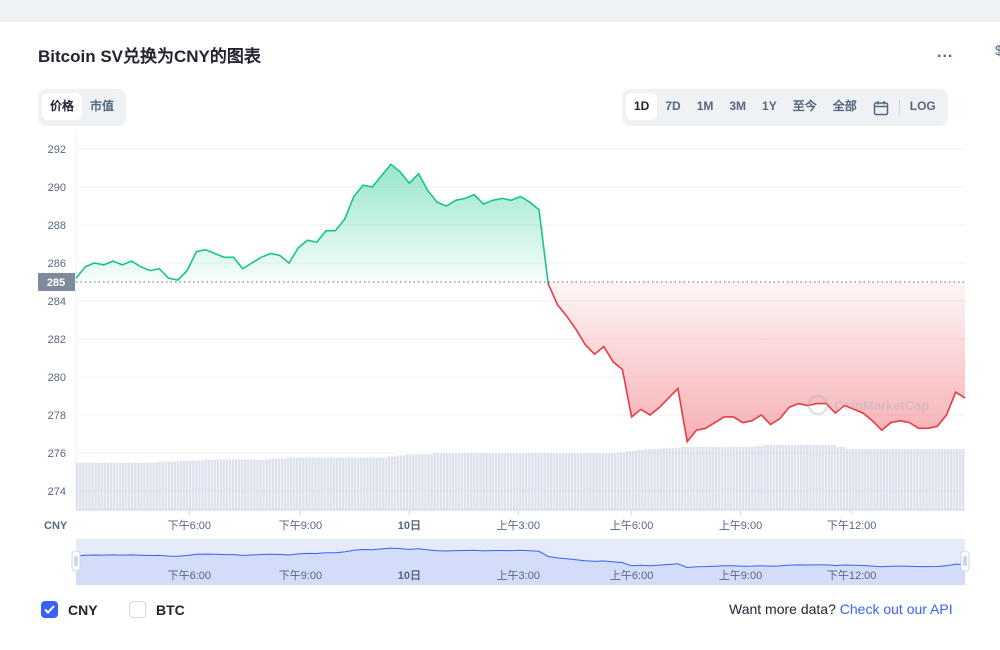  I want to click on legend-cny: CNY, so click(69, 609).